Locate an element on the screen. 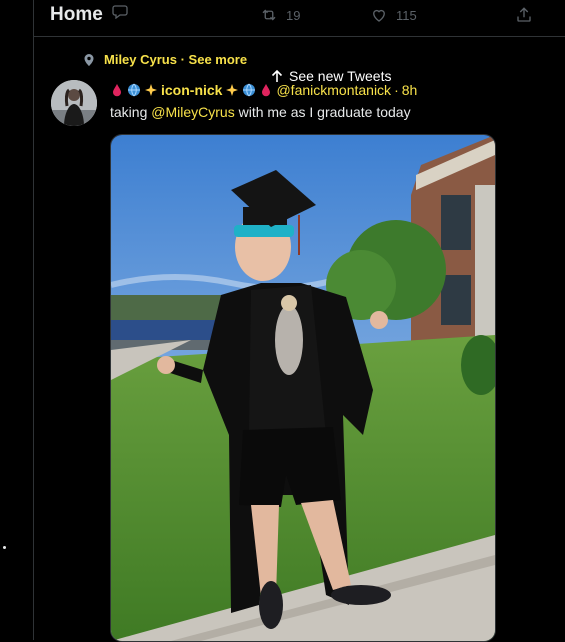 The image size is (565, 642). comment-icon is located at coordinates (120, 12).